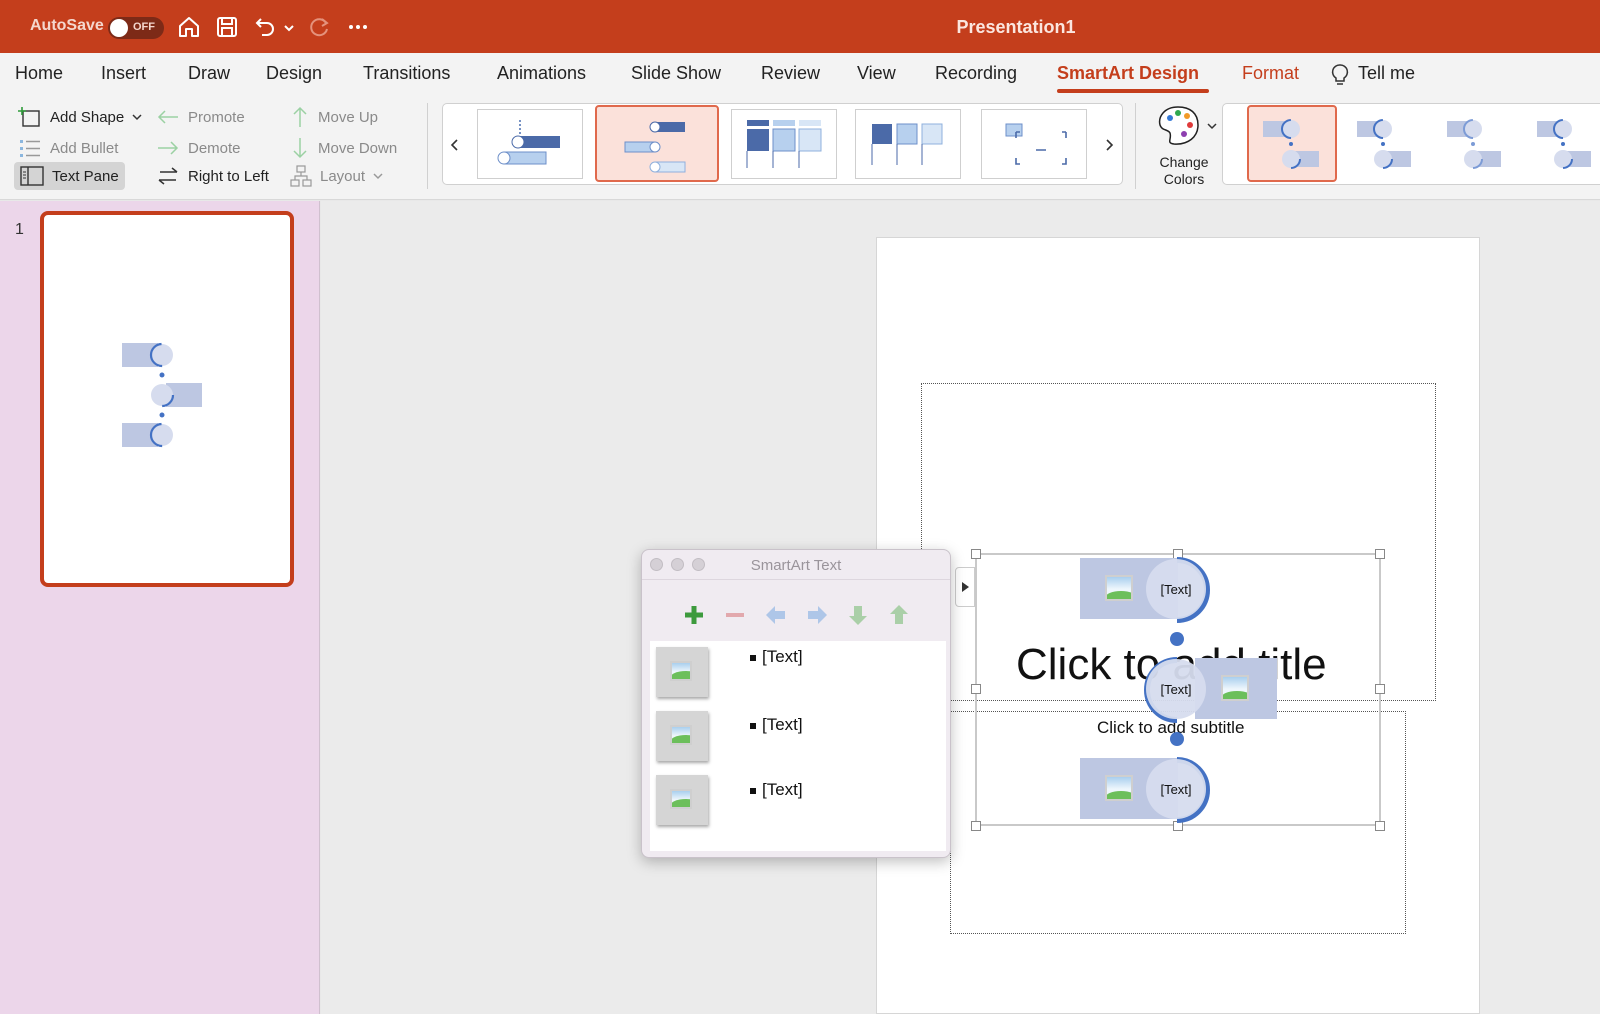  I want to click on slide-number: 1, so click(19, 229).